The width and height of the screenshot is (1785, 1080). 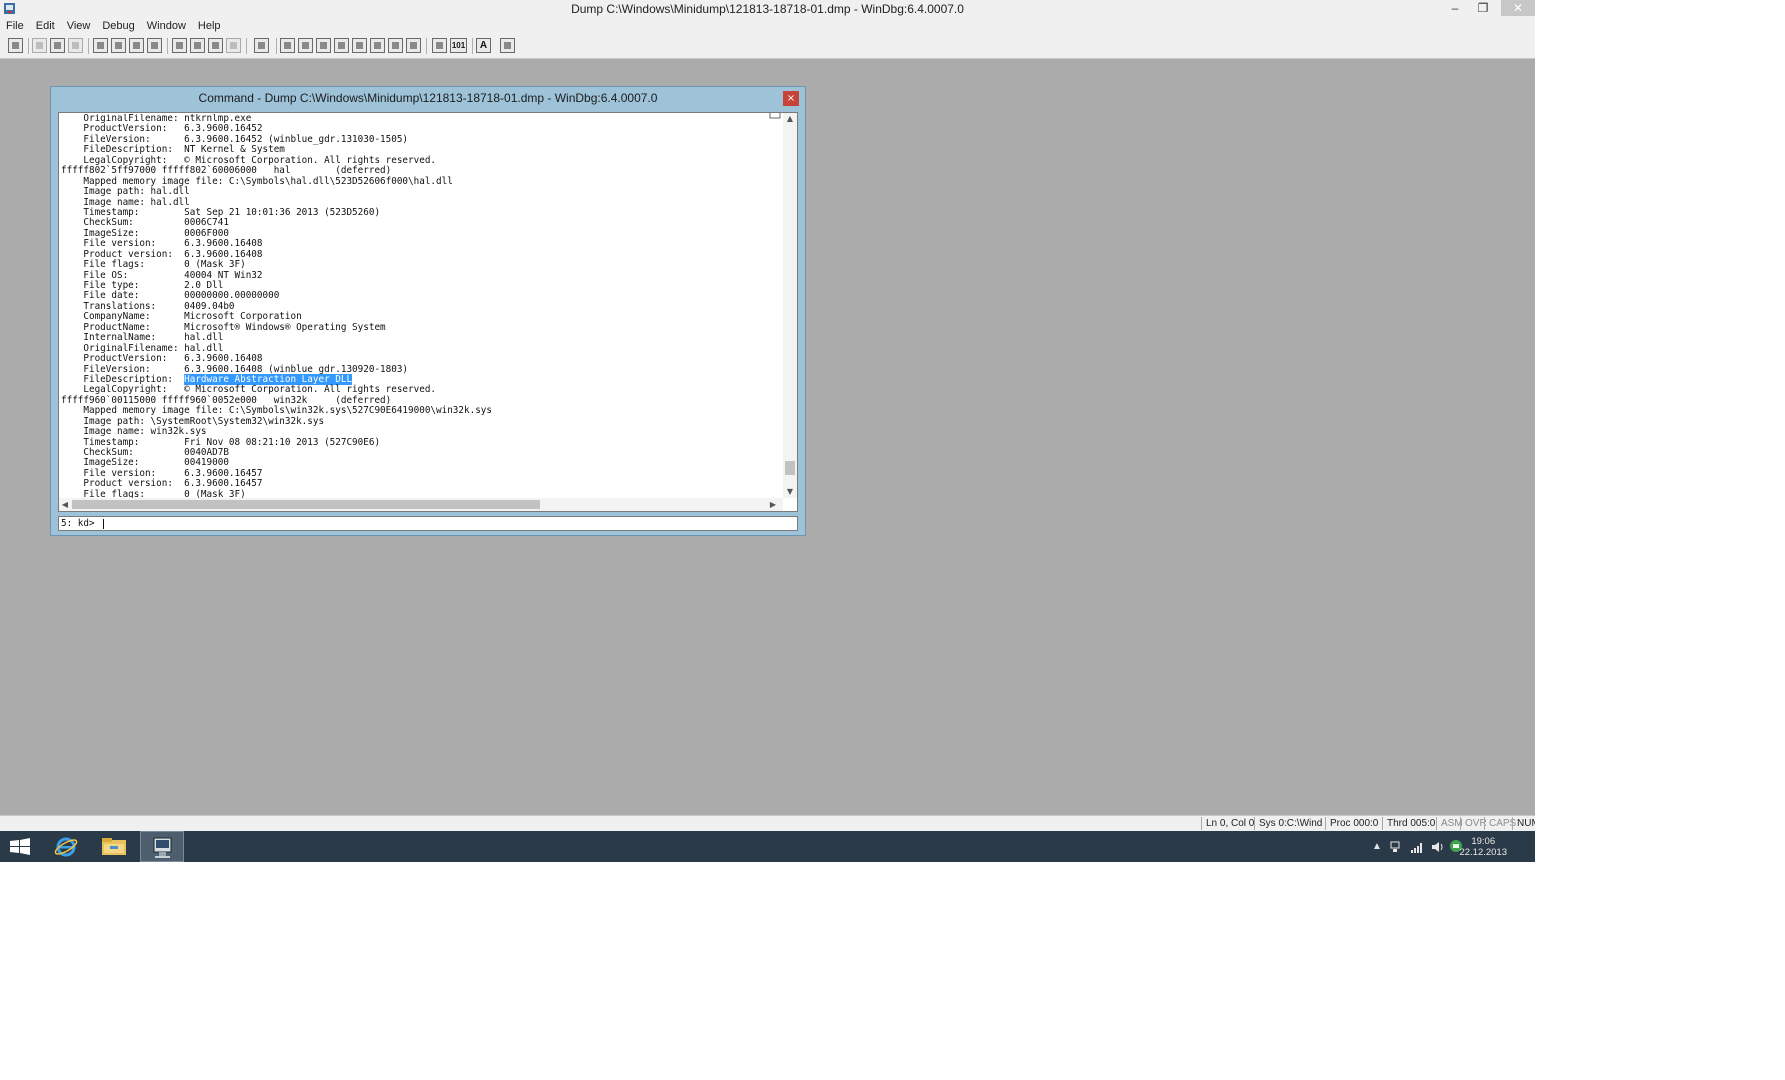 What do you see at coordinates (790, 492) in the screenshot?
I see `scroll-down-arrow-icon: ▼` at bounding box center [790, 492].